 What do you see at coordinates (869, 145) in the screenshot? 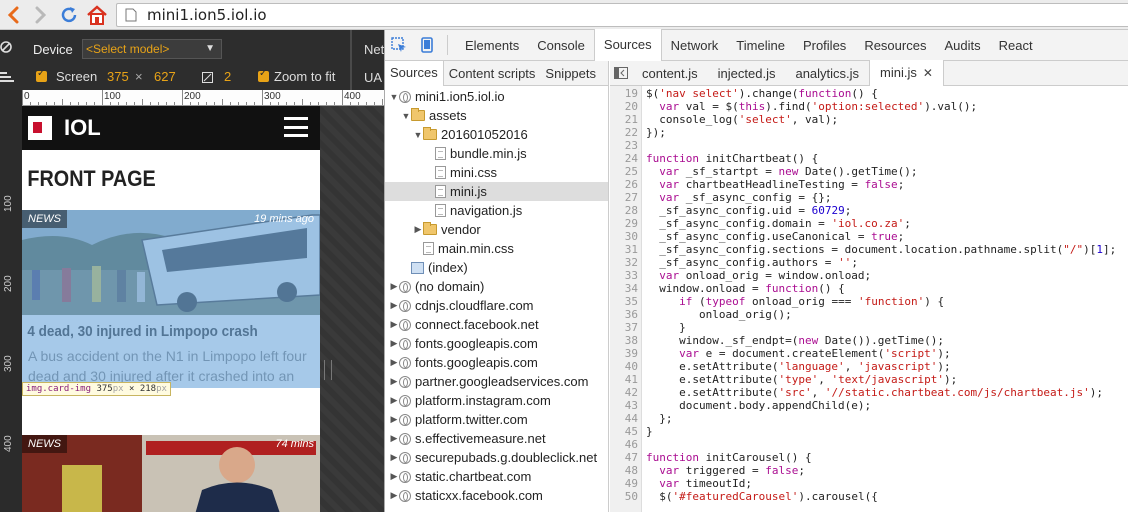
I see `code-line: 23` at bounding box center [869, 145].